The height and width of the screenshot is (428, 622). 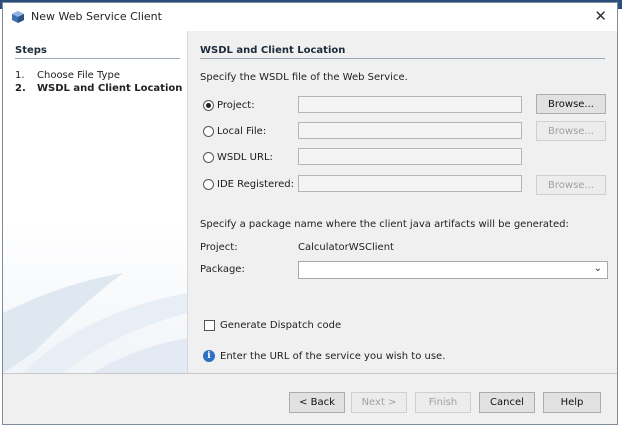 What do you see at coordinates (96, 16) in the screenshot?
I see `window-title: New Web Service Client` at bounding box center [96, 16].